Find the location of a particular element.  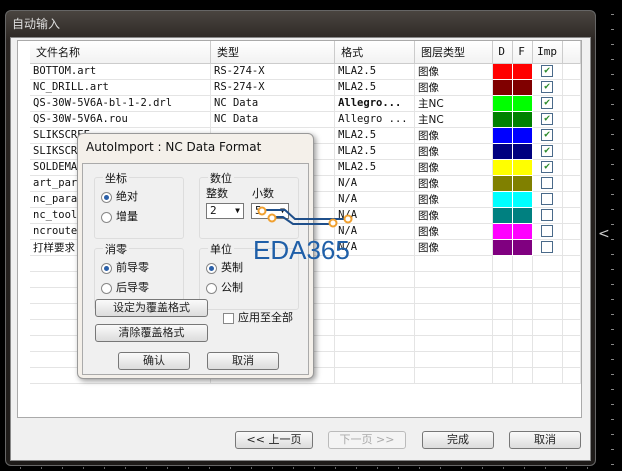

leading-zero-radio: 前导零 is located at coordinates (125, 267).